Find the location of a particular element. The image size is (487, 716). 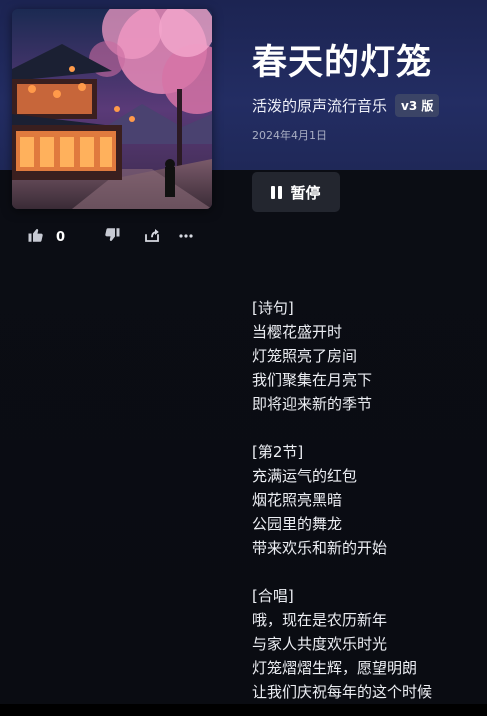

lyric-line: 我们聚集在月亮下 is located at coordinates (312, 380).